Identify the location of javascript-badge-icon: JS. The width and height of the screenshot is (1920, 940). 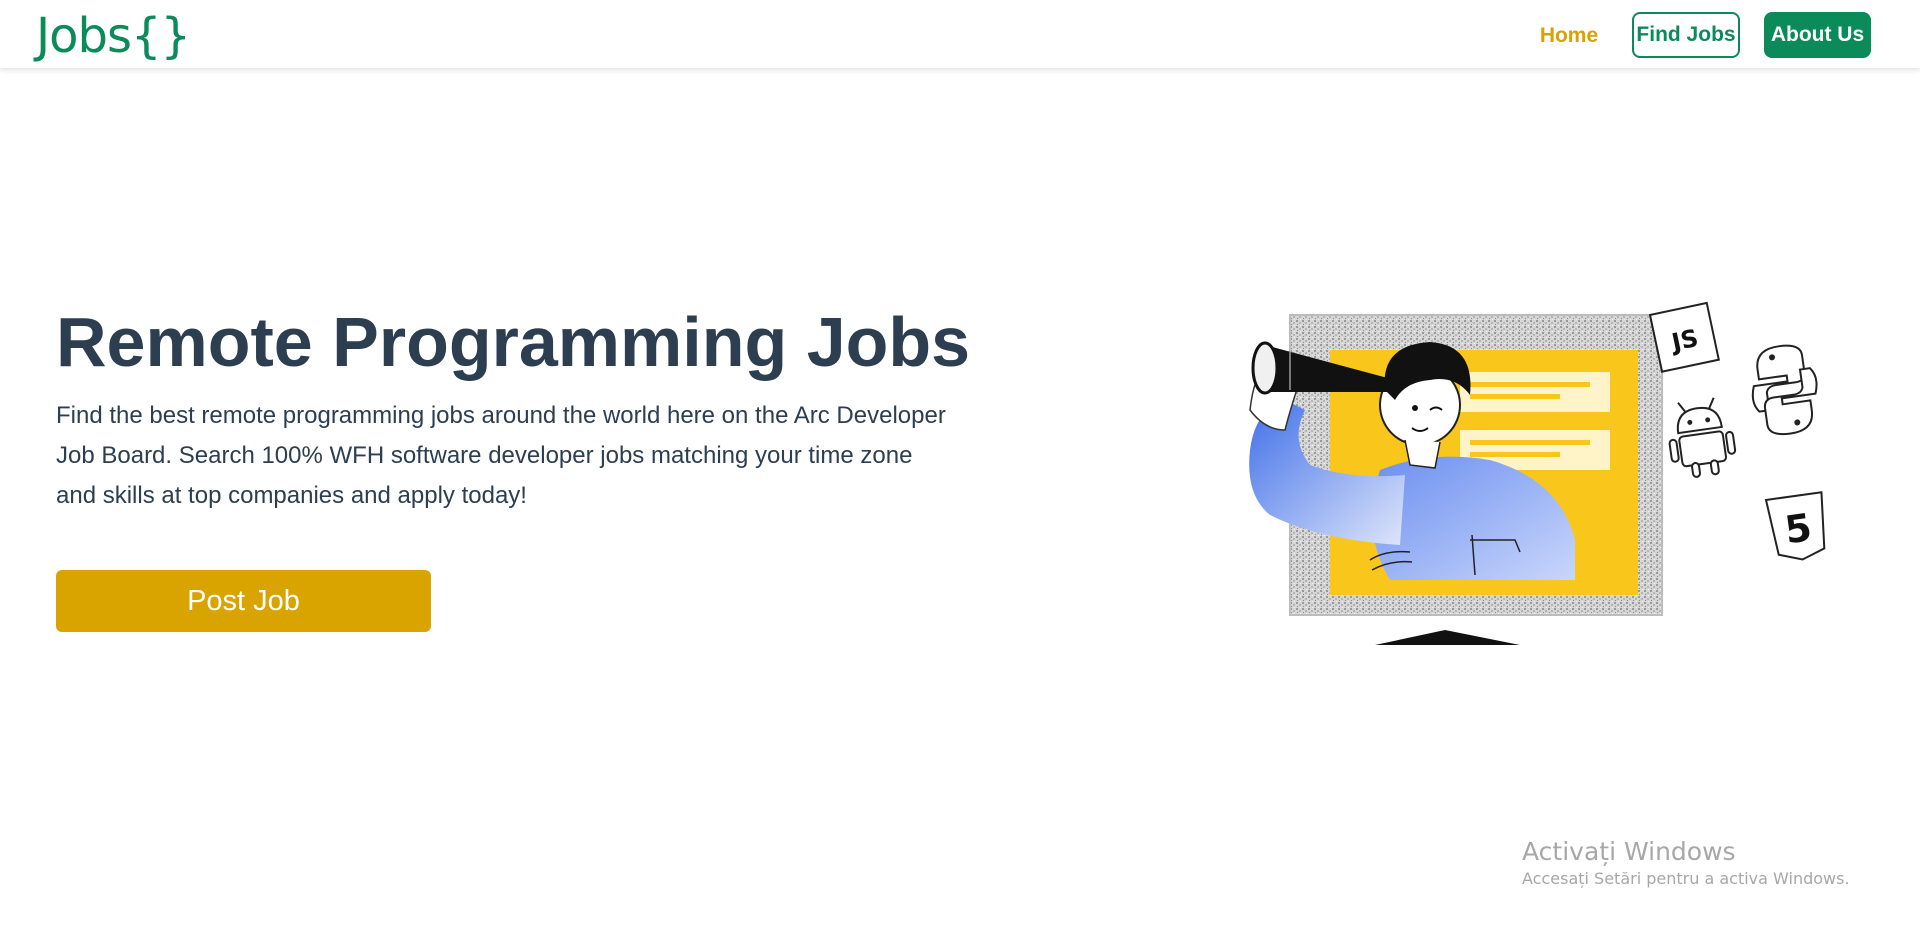
(1684, 337).